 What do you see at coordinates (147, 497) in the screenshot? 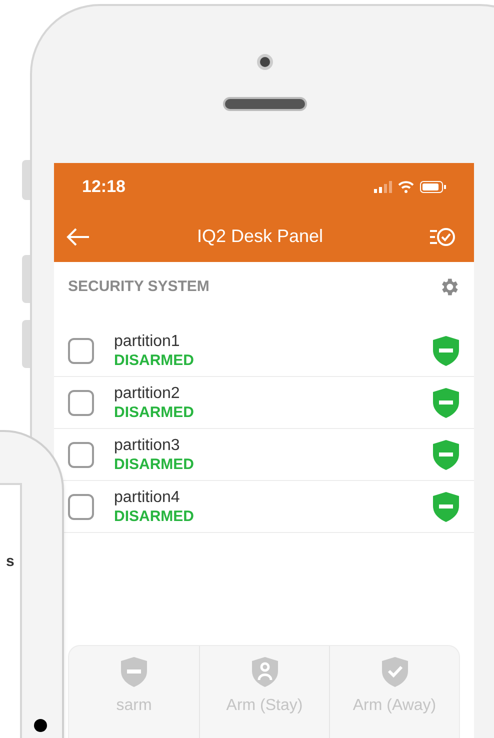
I see `partition-name: partition4` at bounding box center [147, 497].